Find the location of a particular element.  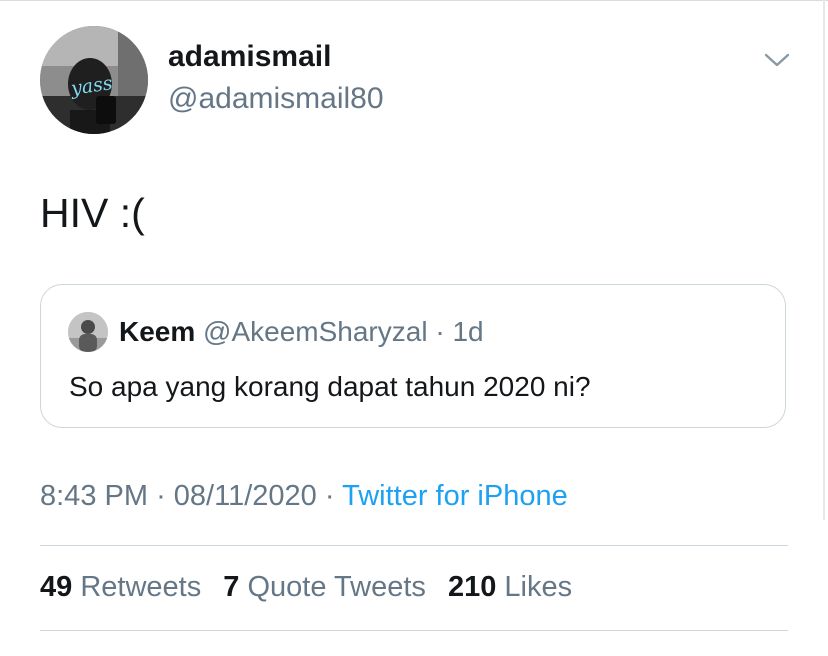

author-display-name: adamismail is located at coordinates (249, 57).